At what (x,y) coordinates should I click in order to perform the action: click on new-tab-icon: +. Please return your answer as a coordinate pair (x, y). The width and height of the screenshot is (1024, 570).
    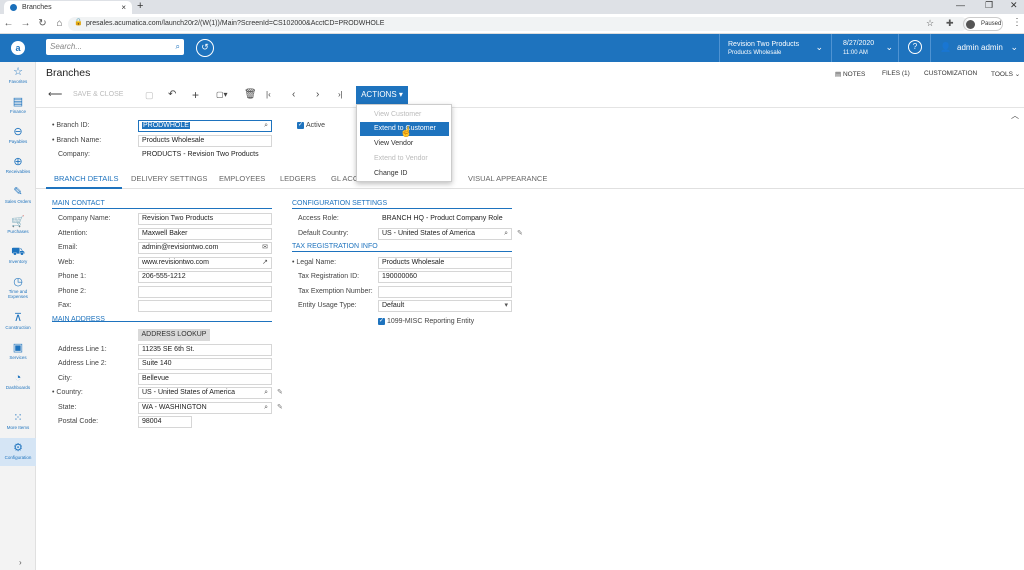
    Looking at the image, I should click on (140, 6).